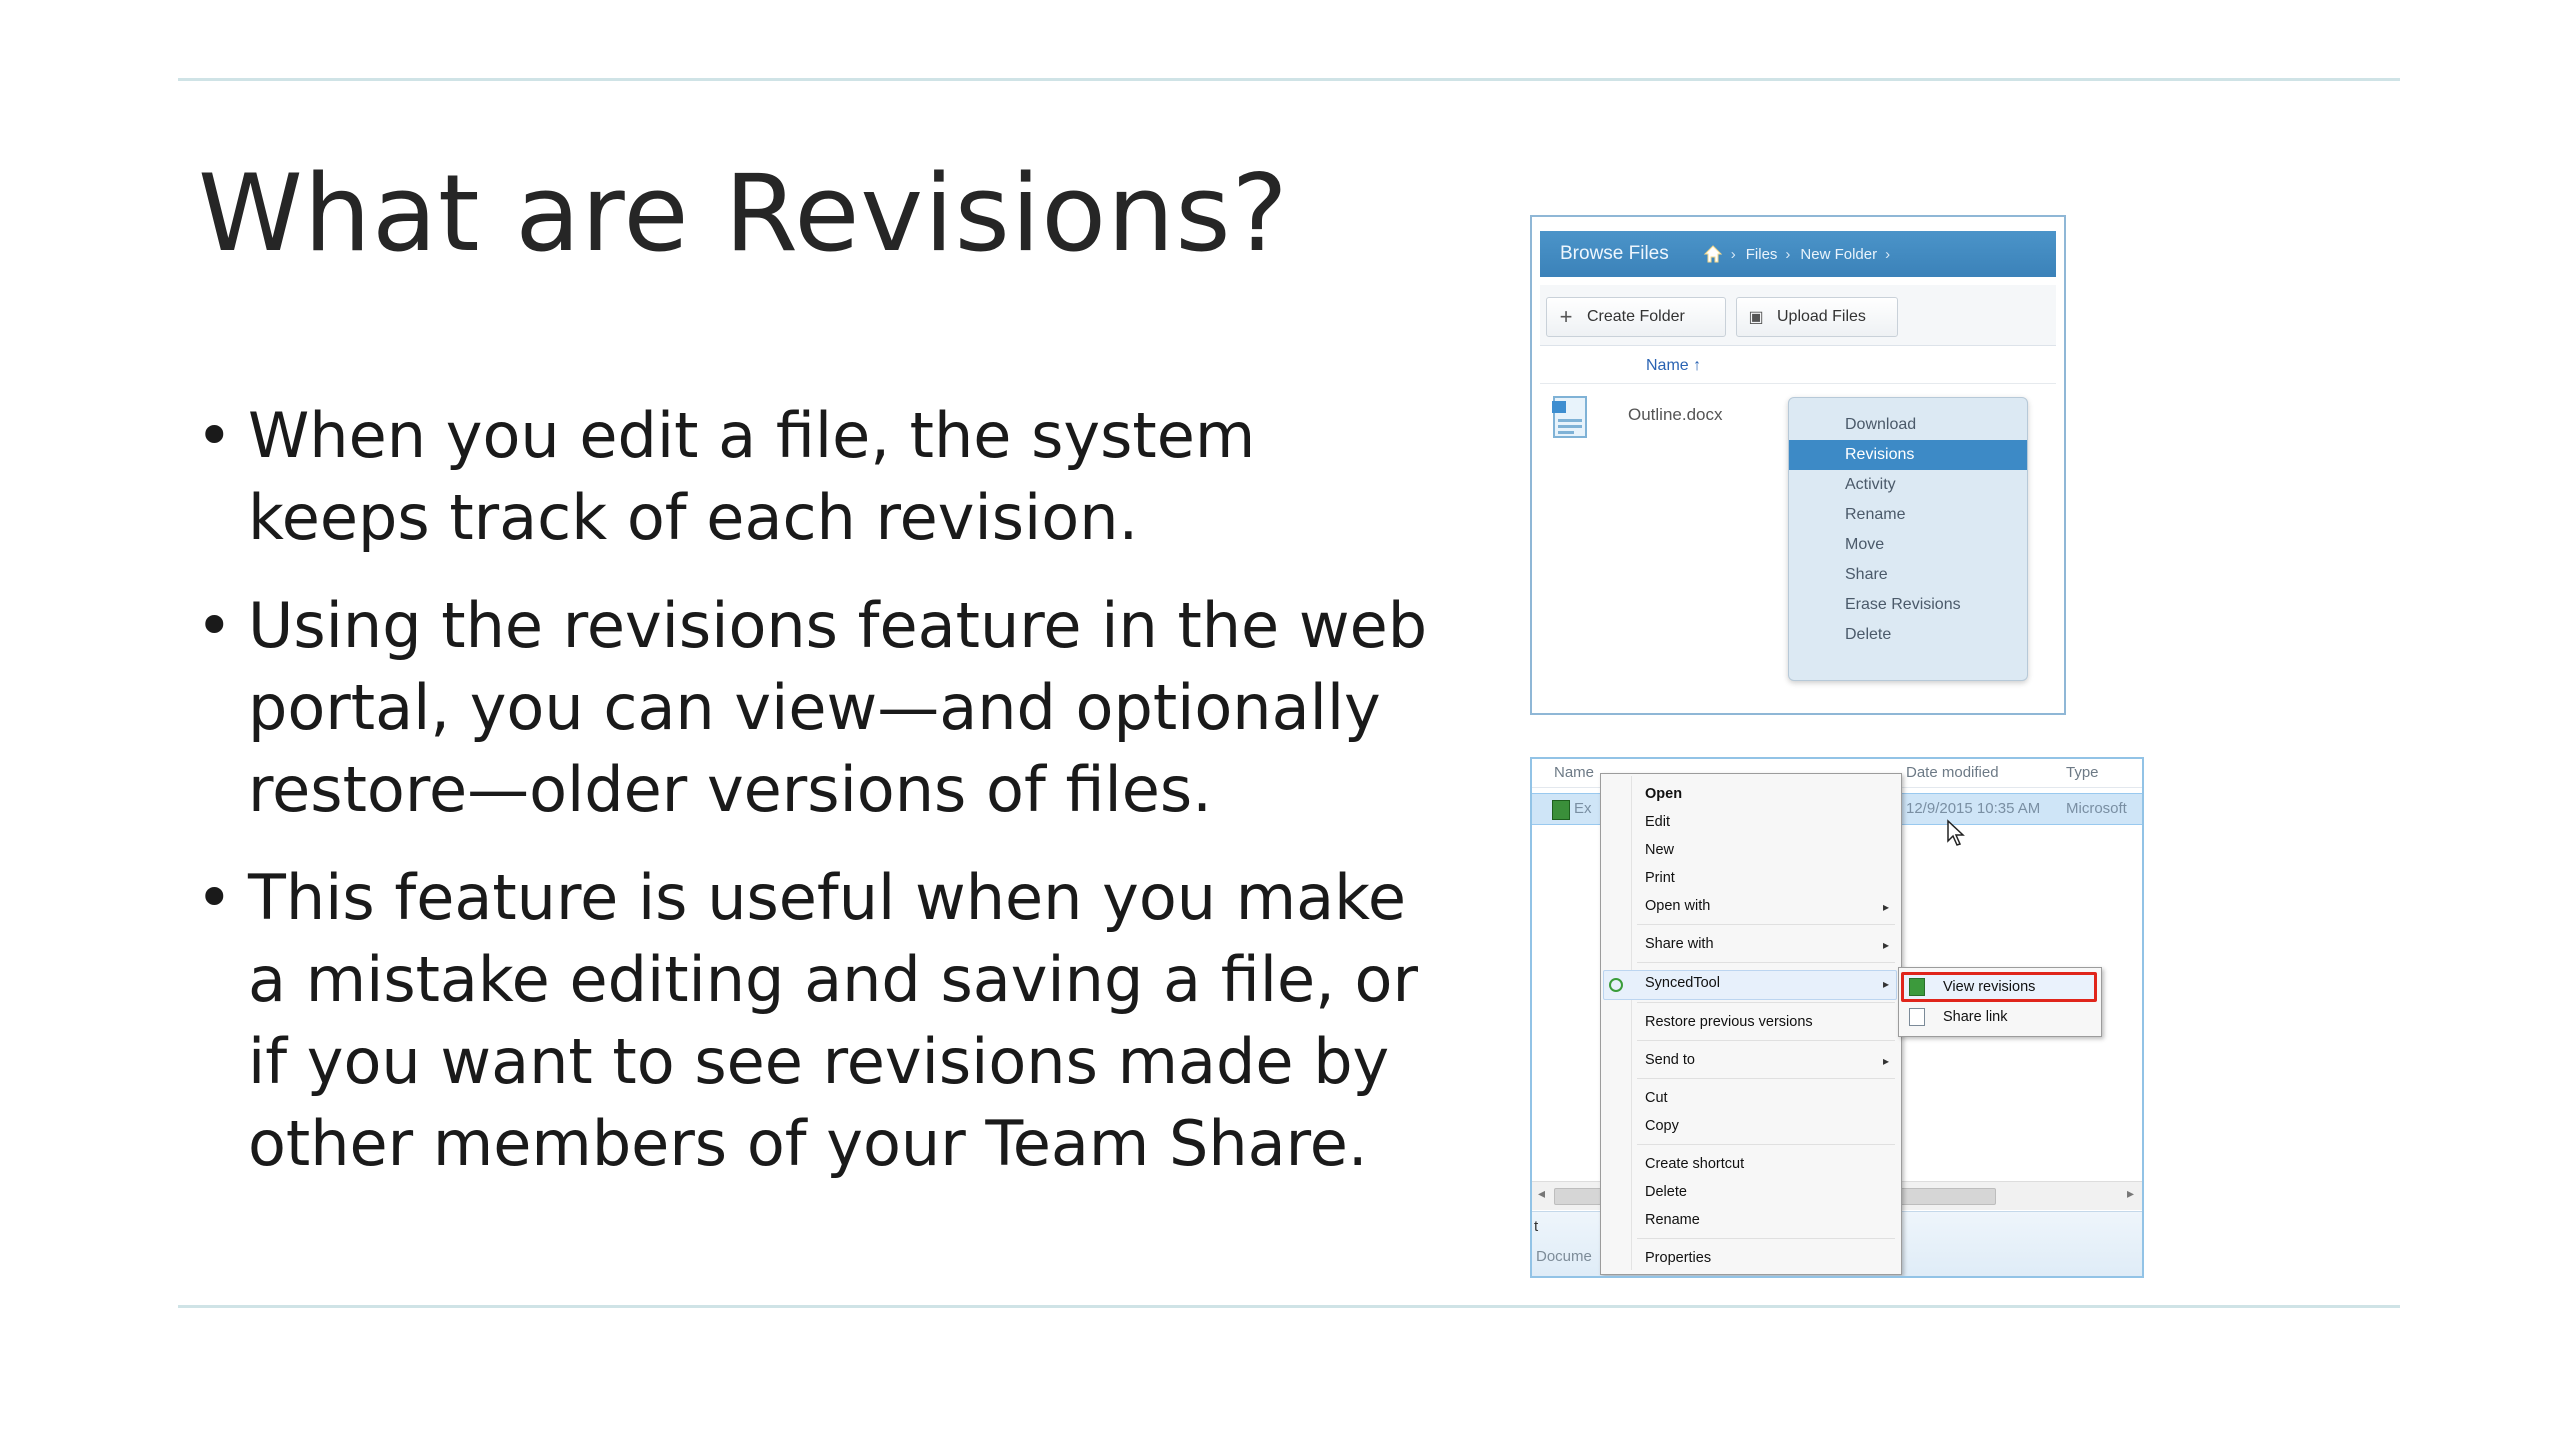 The image size is (2560, 1440). What do you see at coordinates (1678, 1258) in the screenshot?
I see `ctx-properties: Properties` at bounding box center [1678, 1258].